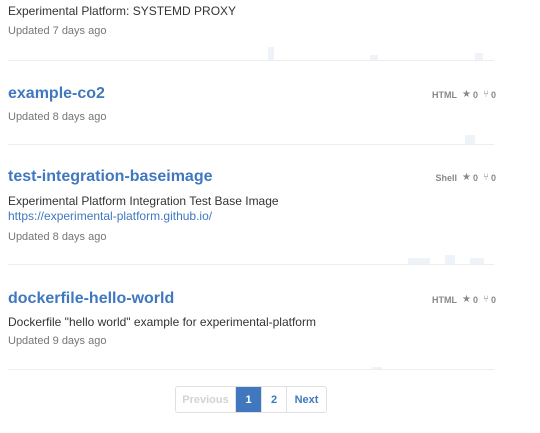 The image size is (540, 433). What do you see at coordinates (91, 299) in the screenshot?
I see `repo-title-link: dockerfile-hello-world` at bounding box center [91, 299].